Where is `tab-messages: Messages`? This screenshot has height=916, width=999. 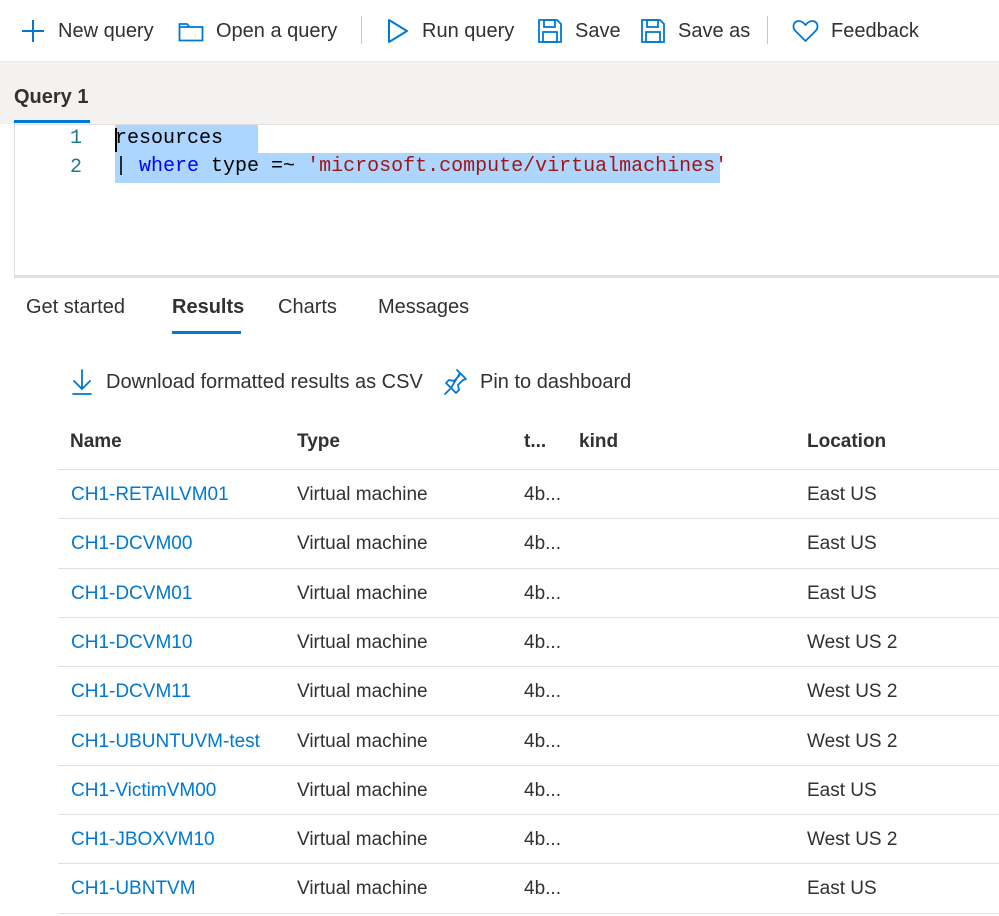 tab-messages: Messages is located at coordinates (423, 307).